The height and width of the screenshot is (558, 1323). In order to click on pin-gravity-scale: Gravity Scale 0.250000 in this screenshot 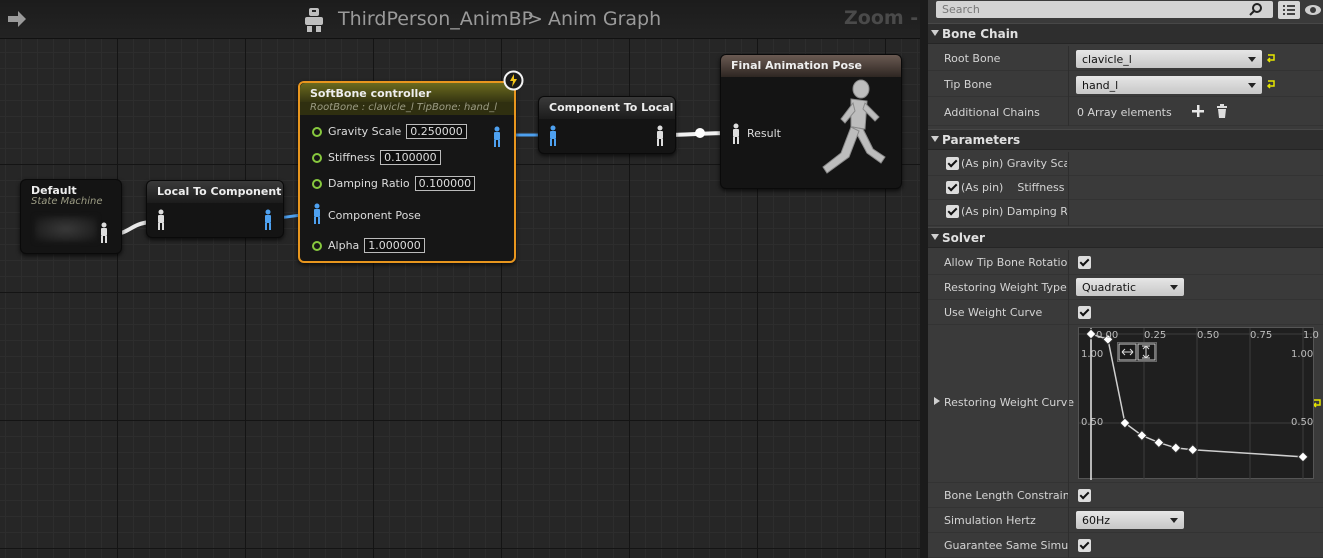, I will do `click(389, 131)`.